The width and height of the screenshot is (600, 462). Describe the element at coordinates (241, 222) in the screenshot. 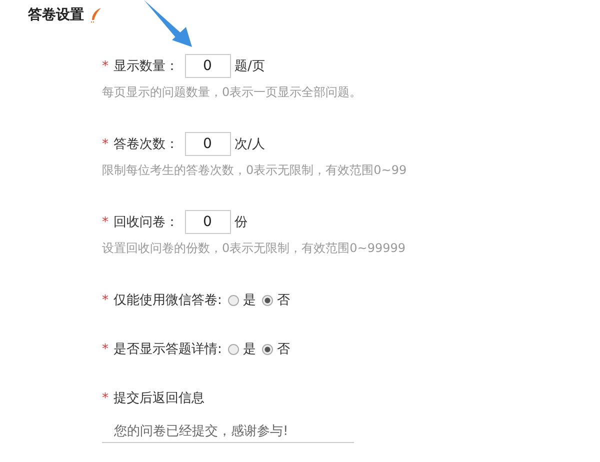

I see `unit-label: 份` at that location.